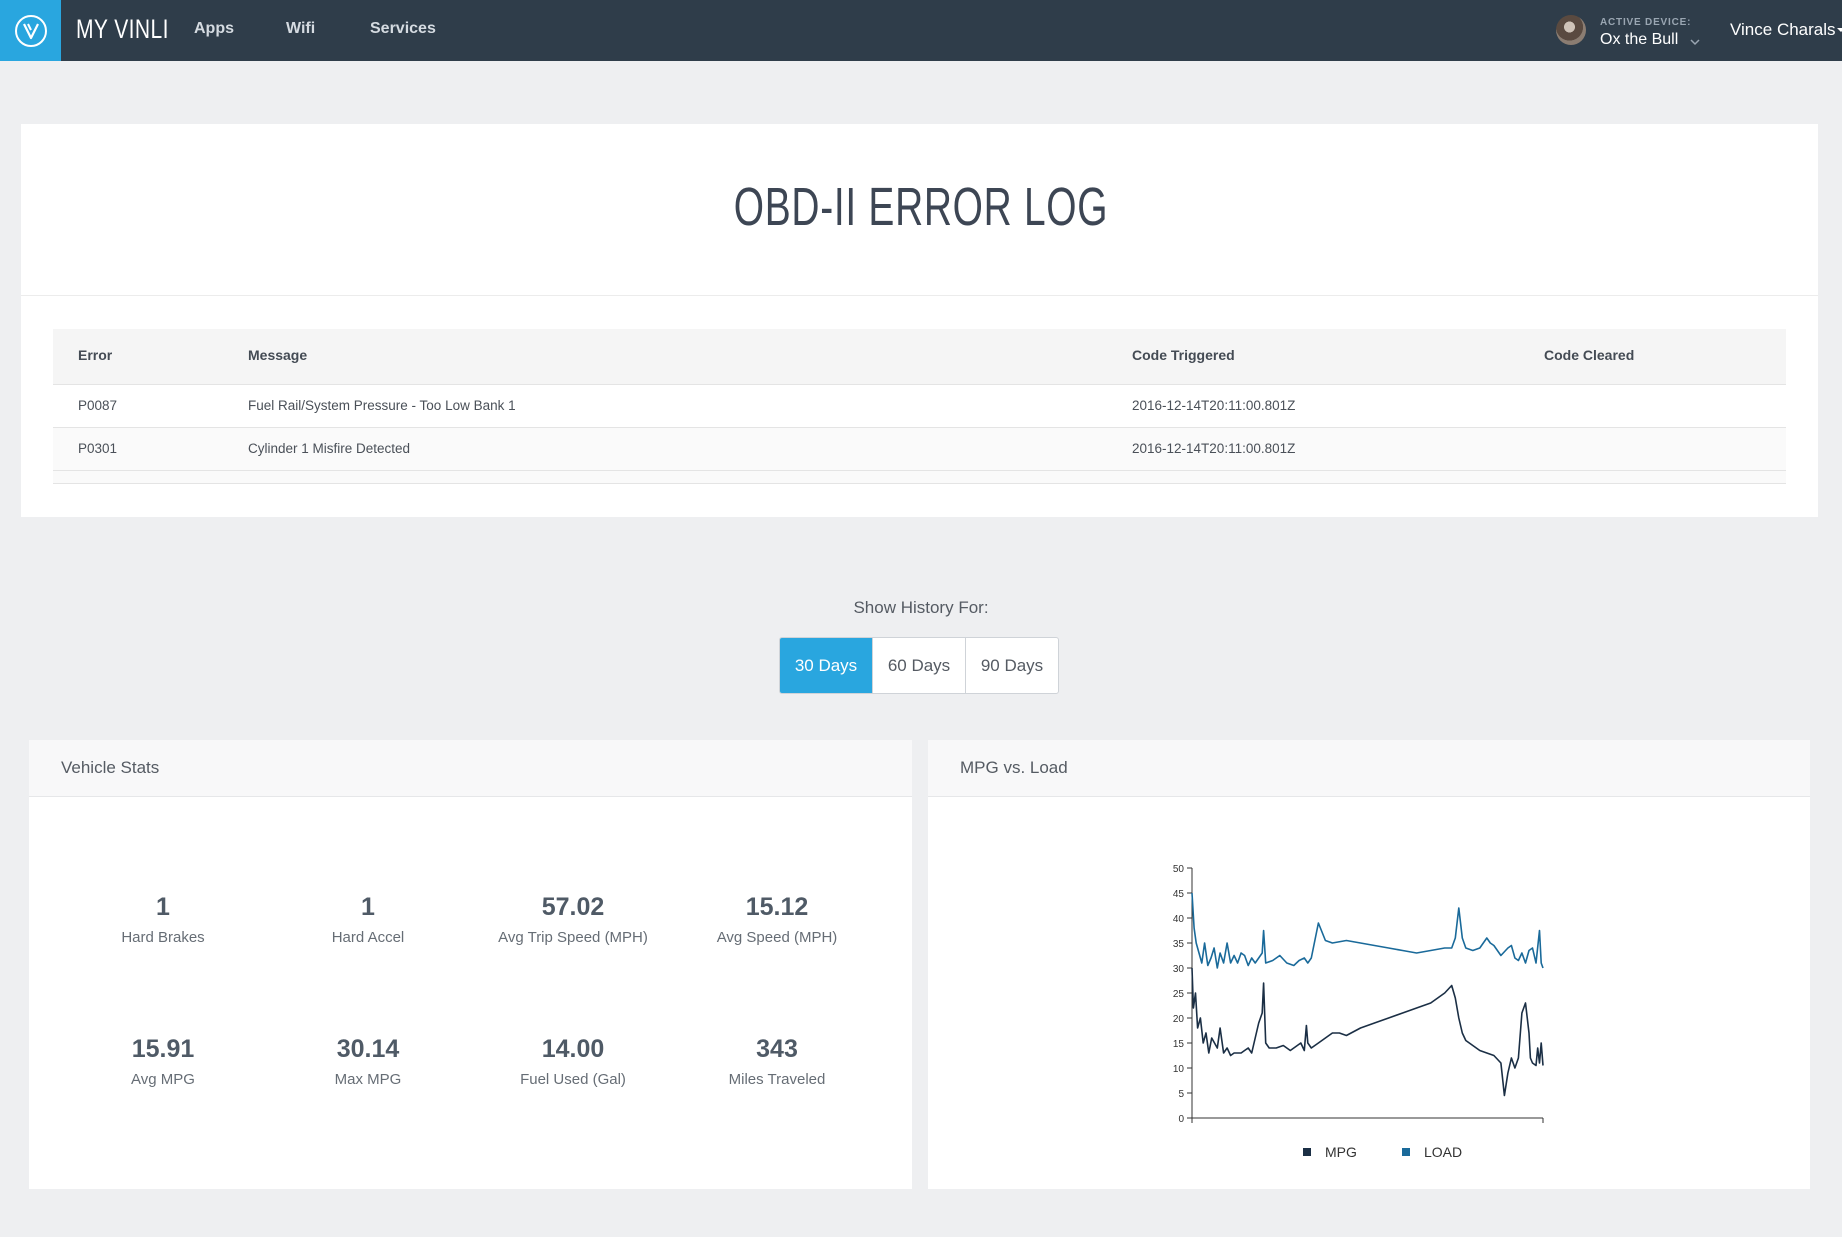 This screenshot has height=1237, width=1842. What do you see at coordinates (1179, 894) in the screenshot?
I see `y-tick-label: 45` at bounding box center [1179, 894].